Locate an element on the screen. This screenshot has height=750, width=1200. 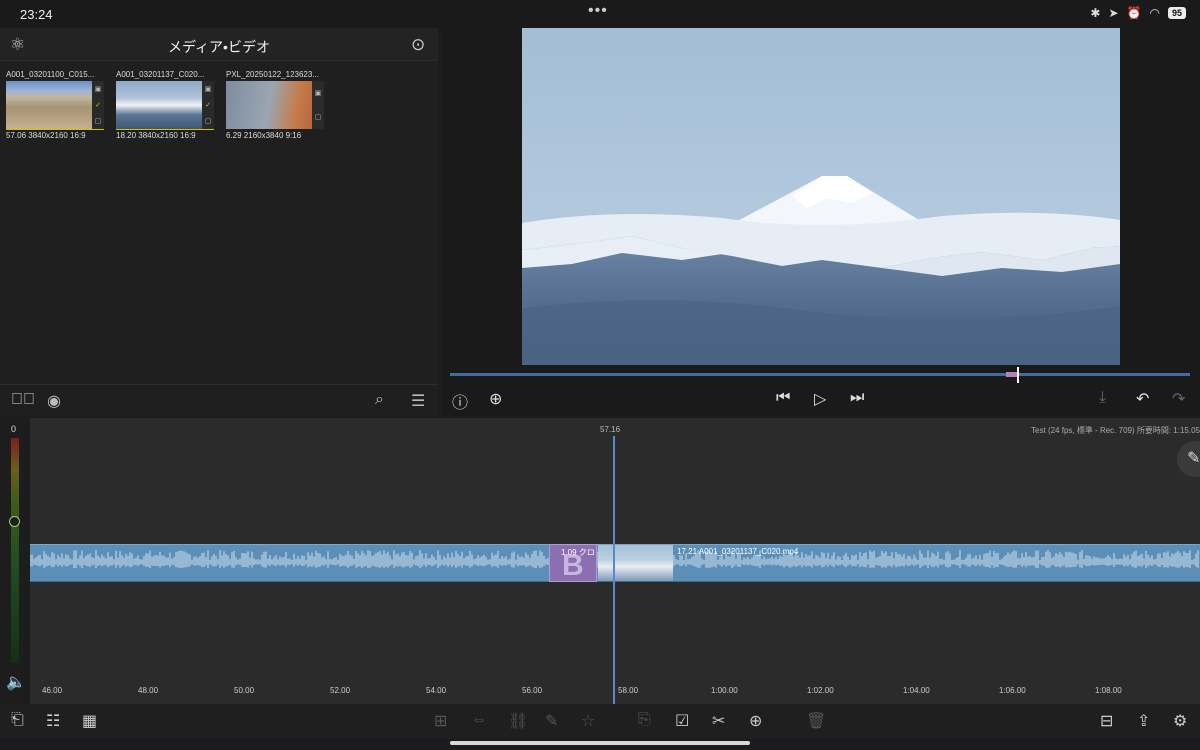
ruler-tick: 1:02.00 is located at coordinates (820, 690).